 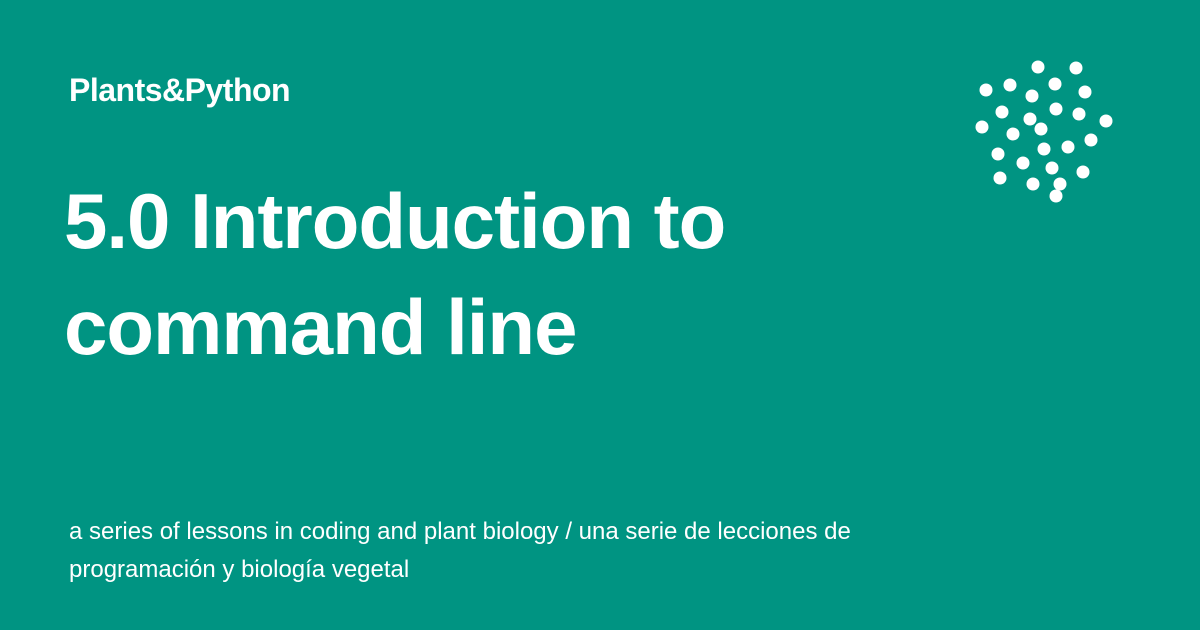 What do you see at coordinates (180, 90) in the screenshot?
I see `site-name: Plants&Python` at bounding box center [180, 90].